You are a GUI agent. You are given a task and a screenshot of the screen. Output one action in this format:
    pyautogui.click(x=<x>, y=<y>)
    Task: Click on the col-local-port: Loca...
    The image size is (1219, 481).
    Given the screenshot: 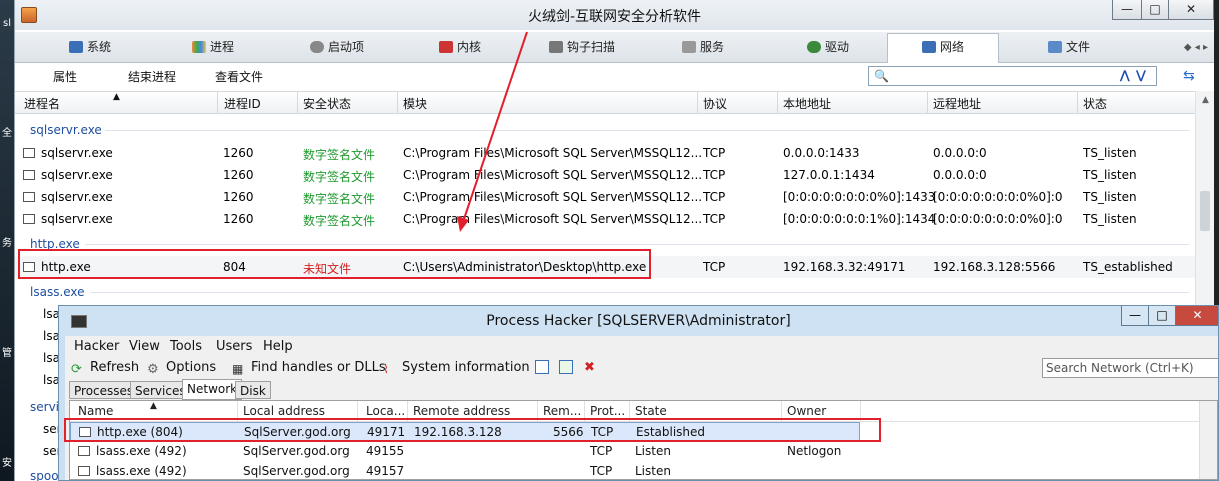 What is the action you would take?
    pyautogui.click(x=385, y=411)
    